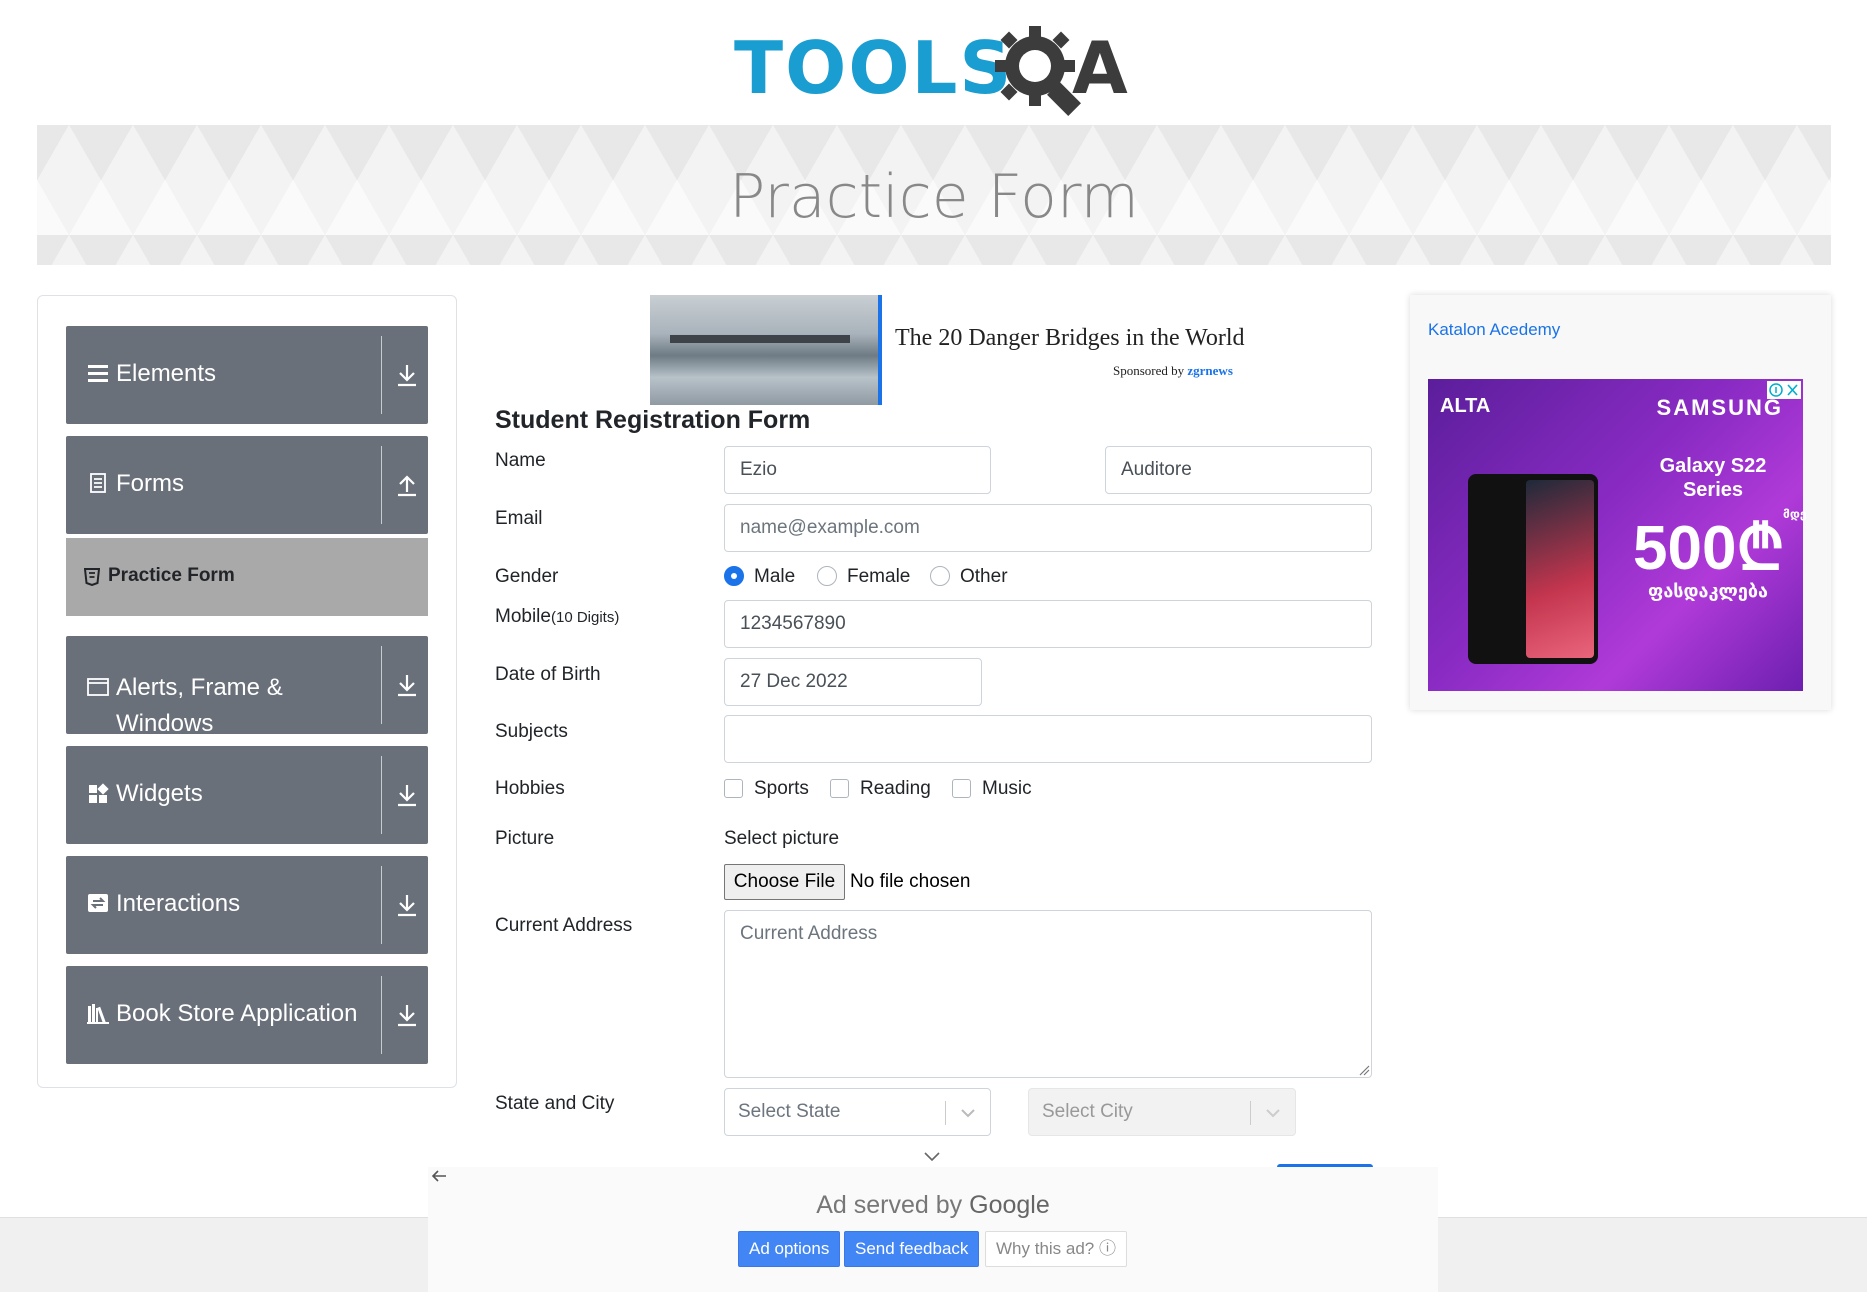  I want to click on email-input: name@example.com, so click(1048, 528).